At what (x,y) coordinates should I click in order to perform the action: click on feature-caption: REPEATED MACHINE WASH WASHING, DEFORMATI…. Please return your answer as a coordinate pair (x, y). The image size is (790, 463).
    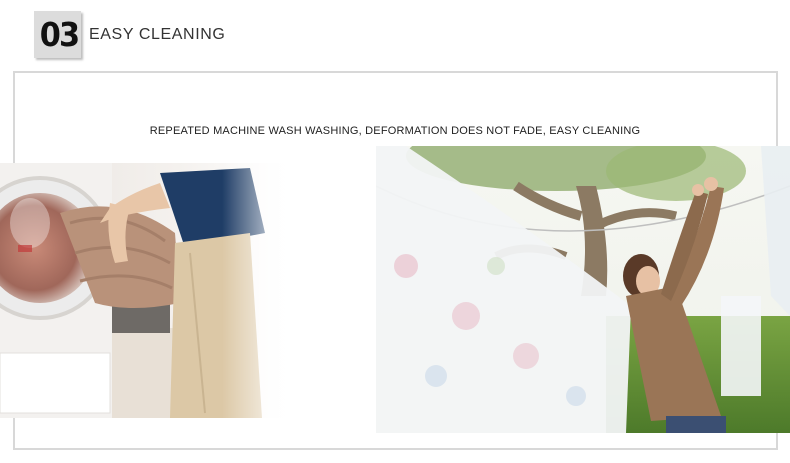
    Looking at the image, I should click on (395, 131).